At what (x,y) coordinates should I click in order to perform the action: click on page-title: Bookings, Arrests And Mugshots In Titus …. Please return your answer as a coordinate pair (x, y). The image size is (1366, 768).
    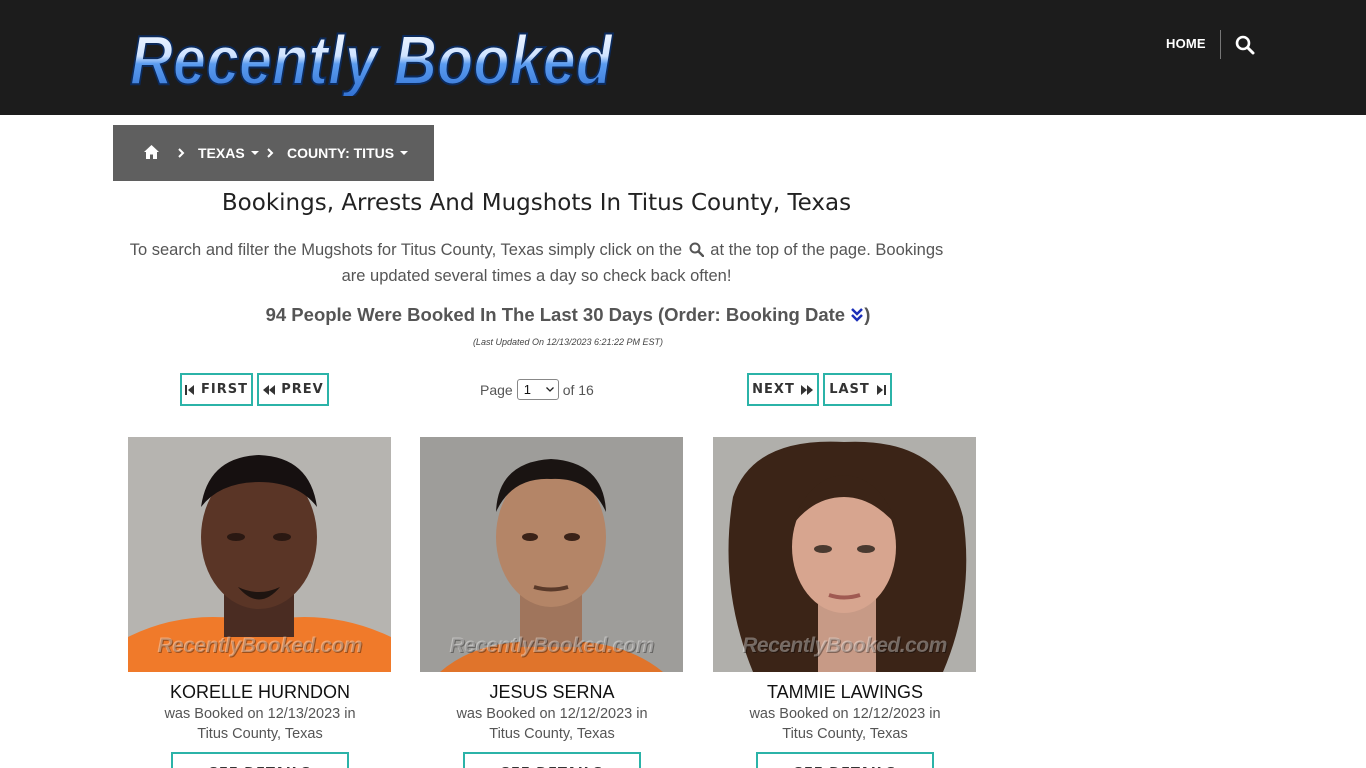
    Looking at the image, I should click on (536, 203).